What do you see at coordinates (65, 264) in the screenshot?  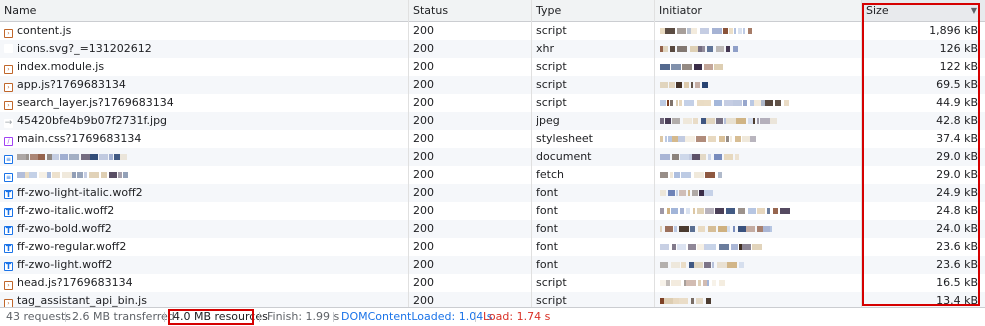 I see `request-name-label: ff-zwo-light.woff2` at bounding box center [65, 264].